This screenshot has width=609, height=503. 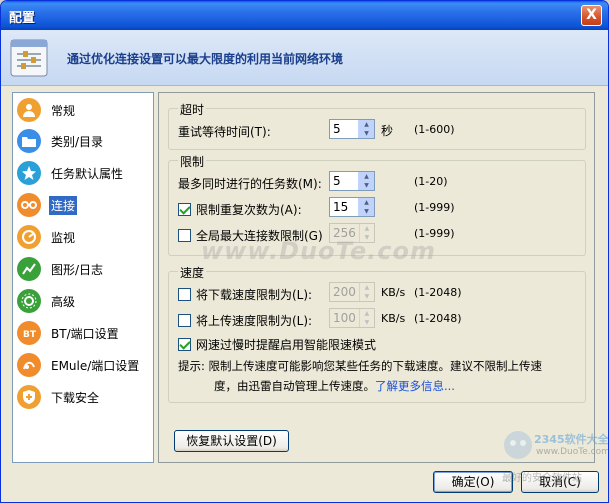 What do you see at coordinates (184, 294) in the screenshot?
I see `download-limit-checkbox` at bounding box center [184, 294].